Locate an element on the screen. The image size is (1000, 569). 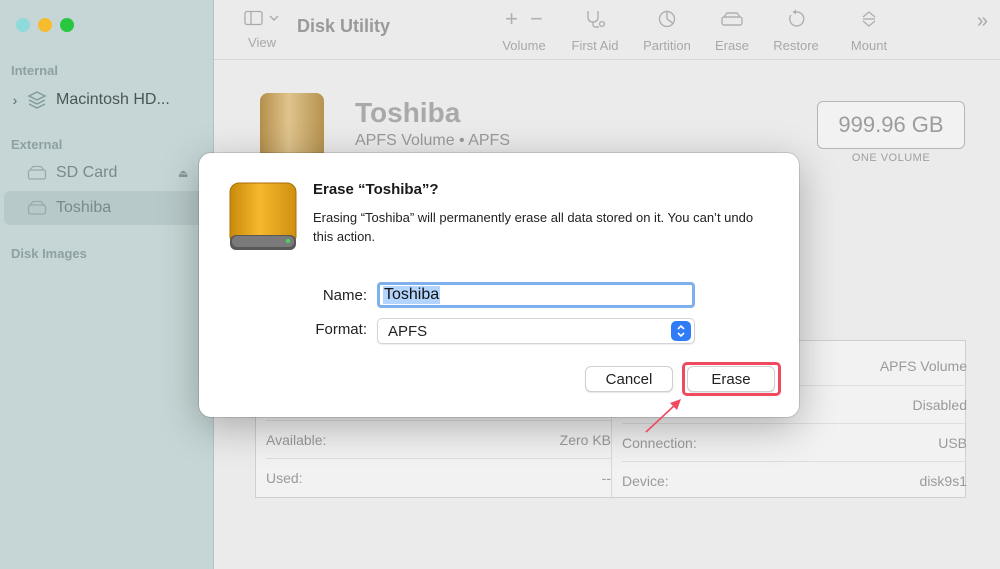
format-select: APFS is located at coordinates (536, 331).